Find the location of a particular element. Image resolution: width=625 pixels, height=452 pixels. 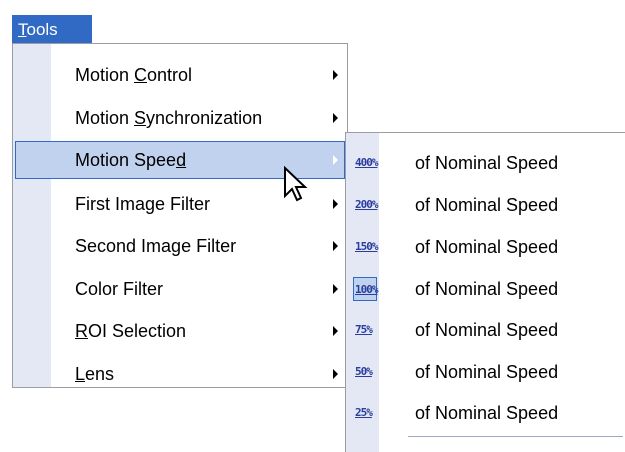

menu-item-label: Color Filter is located at coordinates (119, 289).